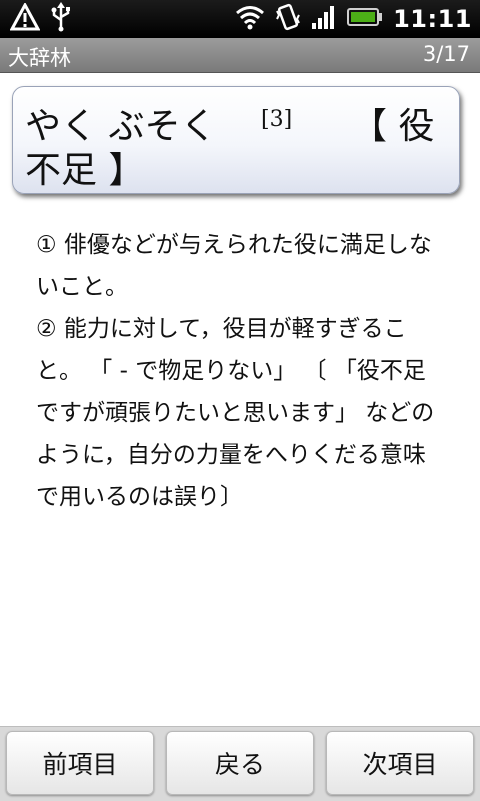 Image resolution: width=480 pixels, height=801 pixels. Describe the element at coordinates (82, 287) in the screenshot. I see `definition-line: いこと。` at that location.